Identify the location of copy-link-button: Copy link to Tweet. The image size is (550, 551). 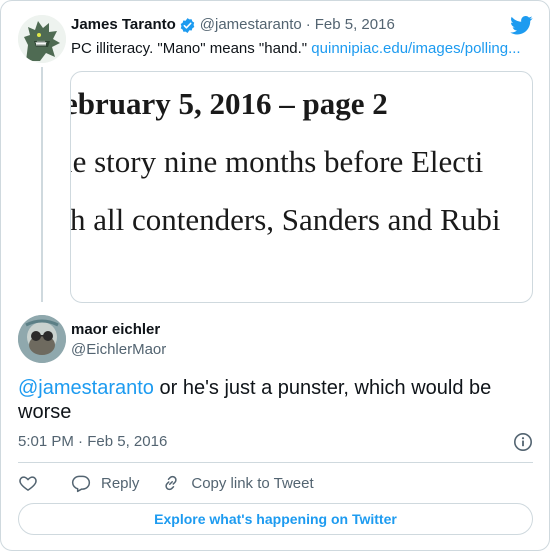
(237, 483).